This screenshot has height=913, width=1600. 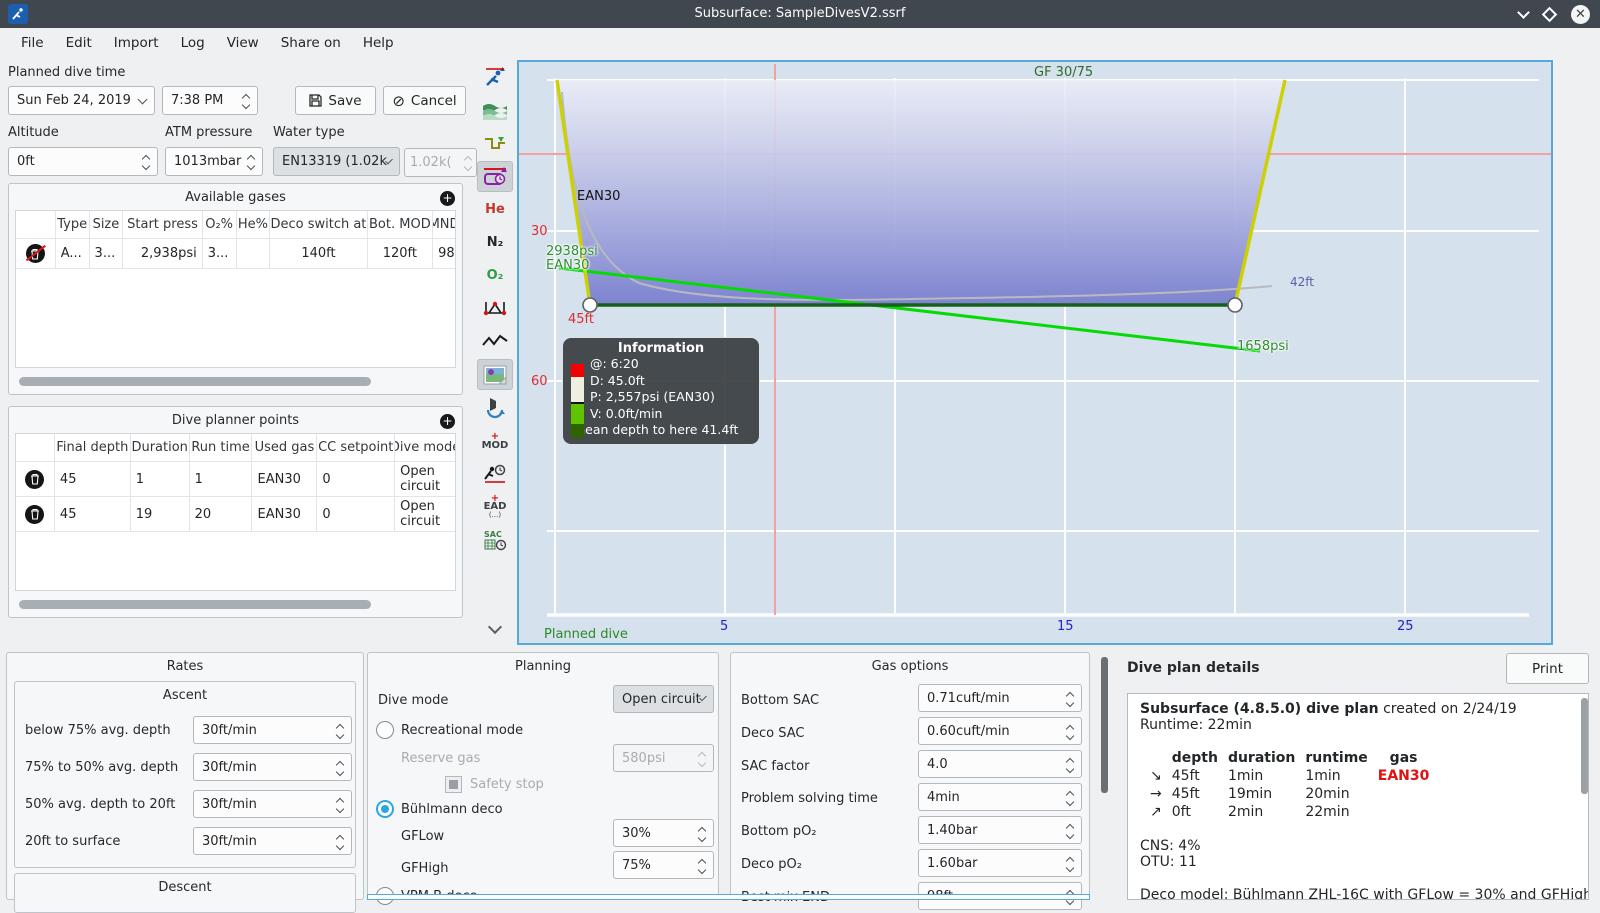 What do you see at coordinates (453, 784) in the screenshot?
I see `safety-stop-checkbox` at bounding box center [453, 784].